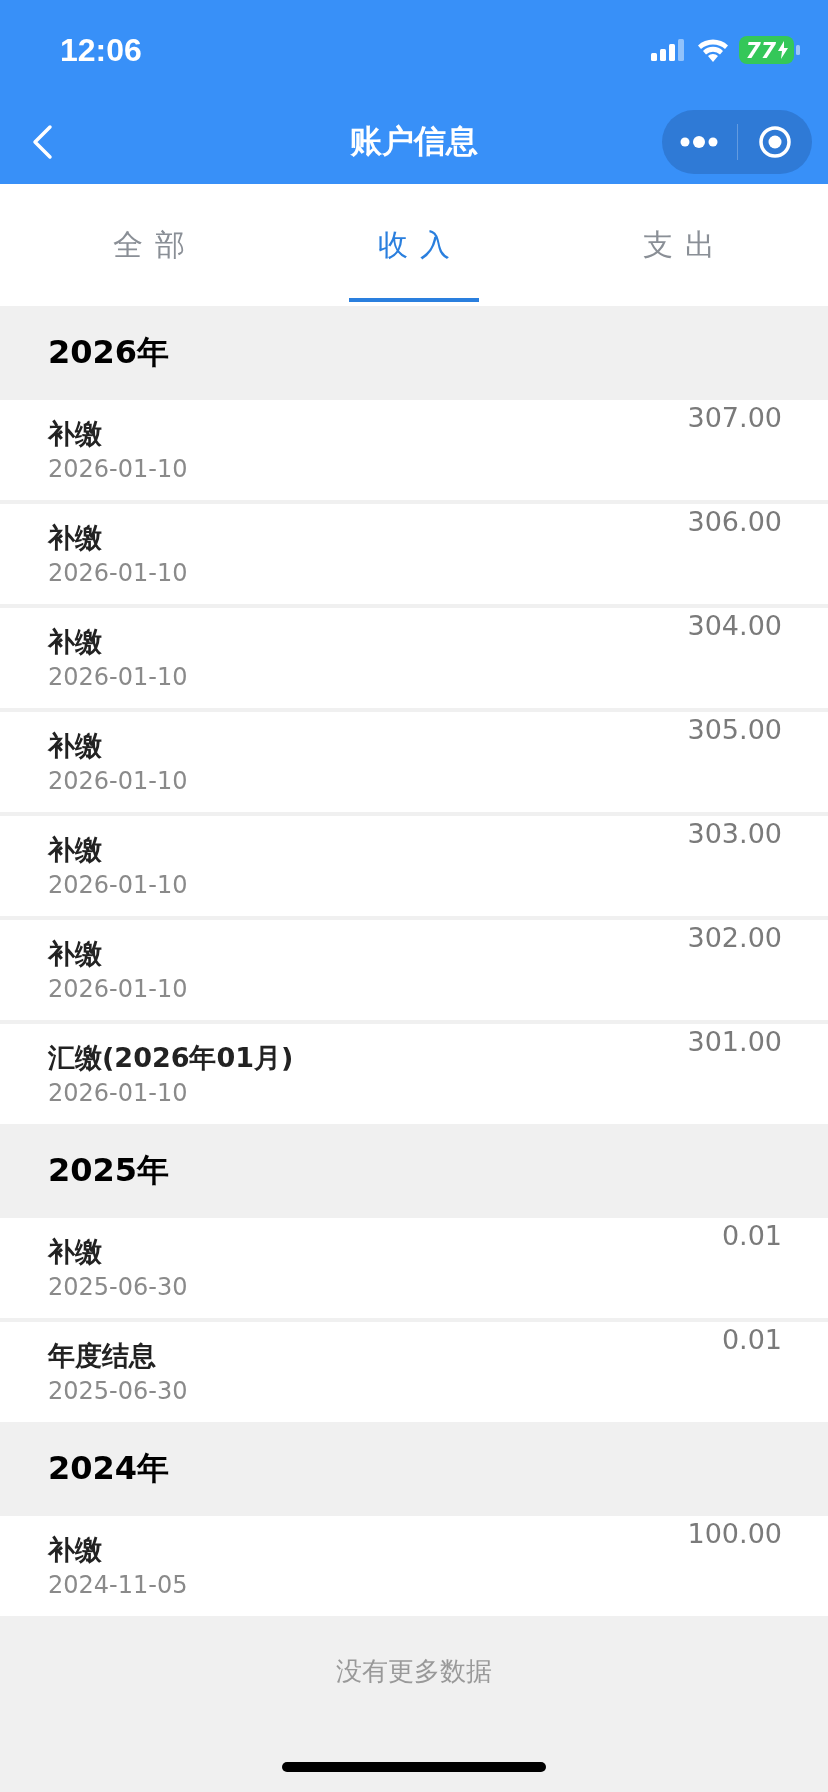 The width and height of the screenshot is (828, 1792). I want to click on record-row: 补缴 2026-01-10 306.00, so click(414, 554).